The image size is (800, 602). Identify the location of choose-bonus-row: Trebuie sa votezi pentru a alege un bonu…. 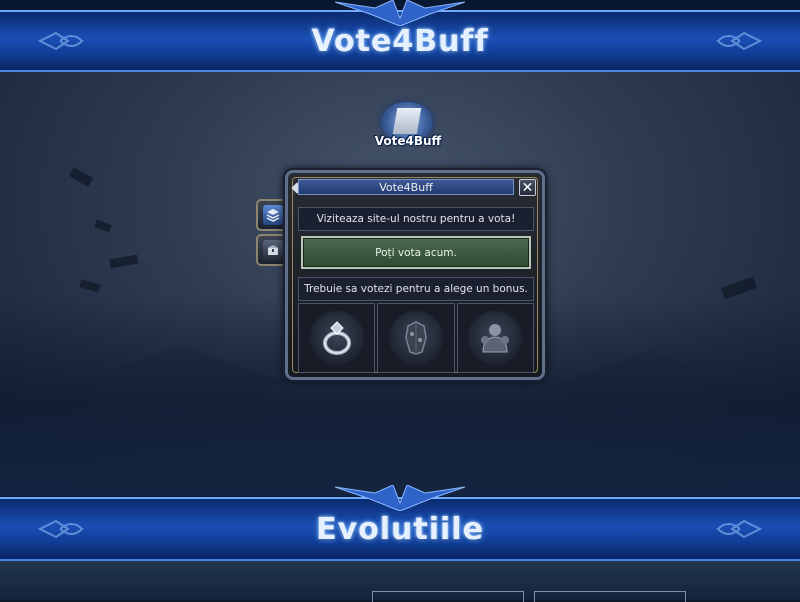
(416, 289).